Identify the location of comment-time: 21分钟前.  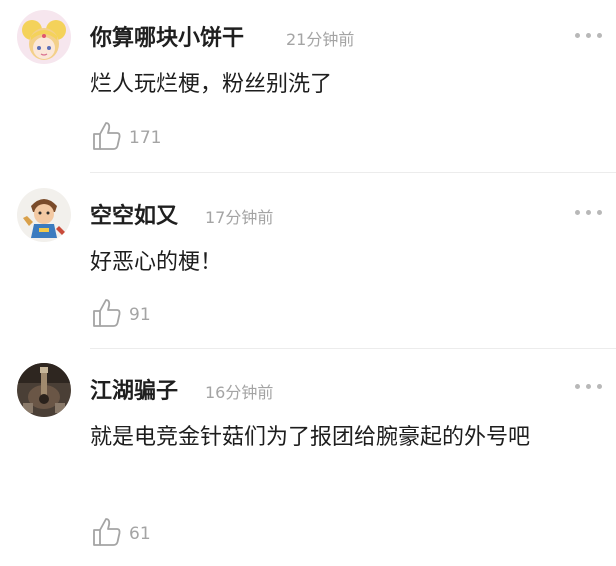
(320, 39).